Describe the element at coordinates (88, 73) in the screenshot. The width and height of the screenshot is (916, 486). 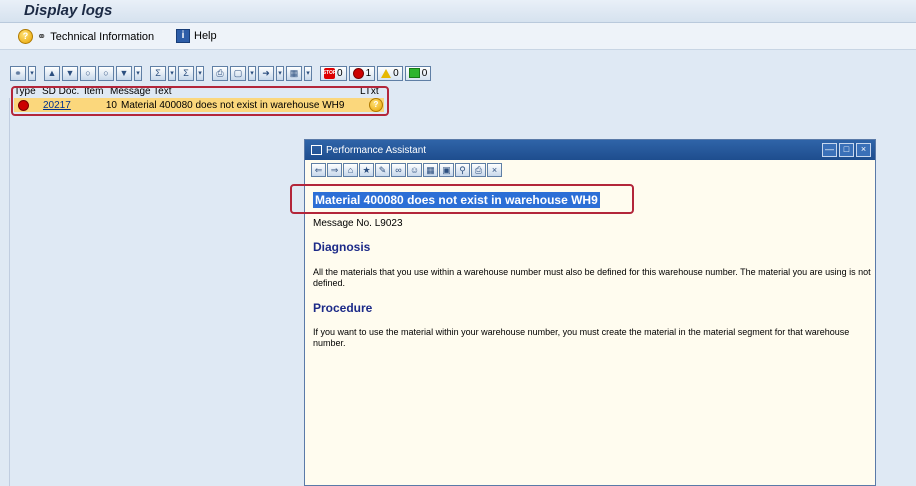
I see `find-icon: ○` at that location.